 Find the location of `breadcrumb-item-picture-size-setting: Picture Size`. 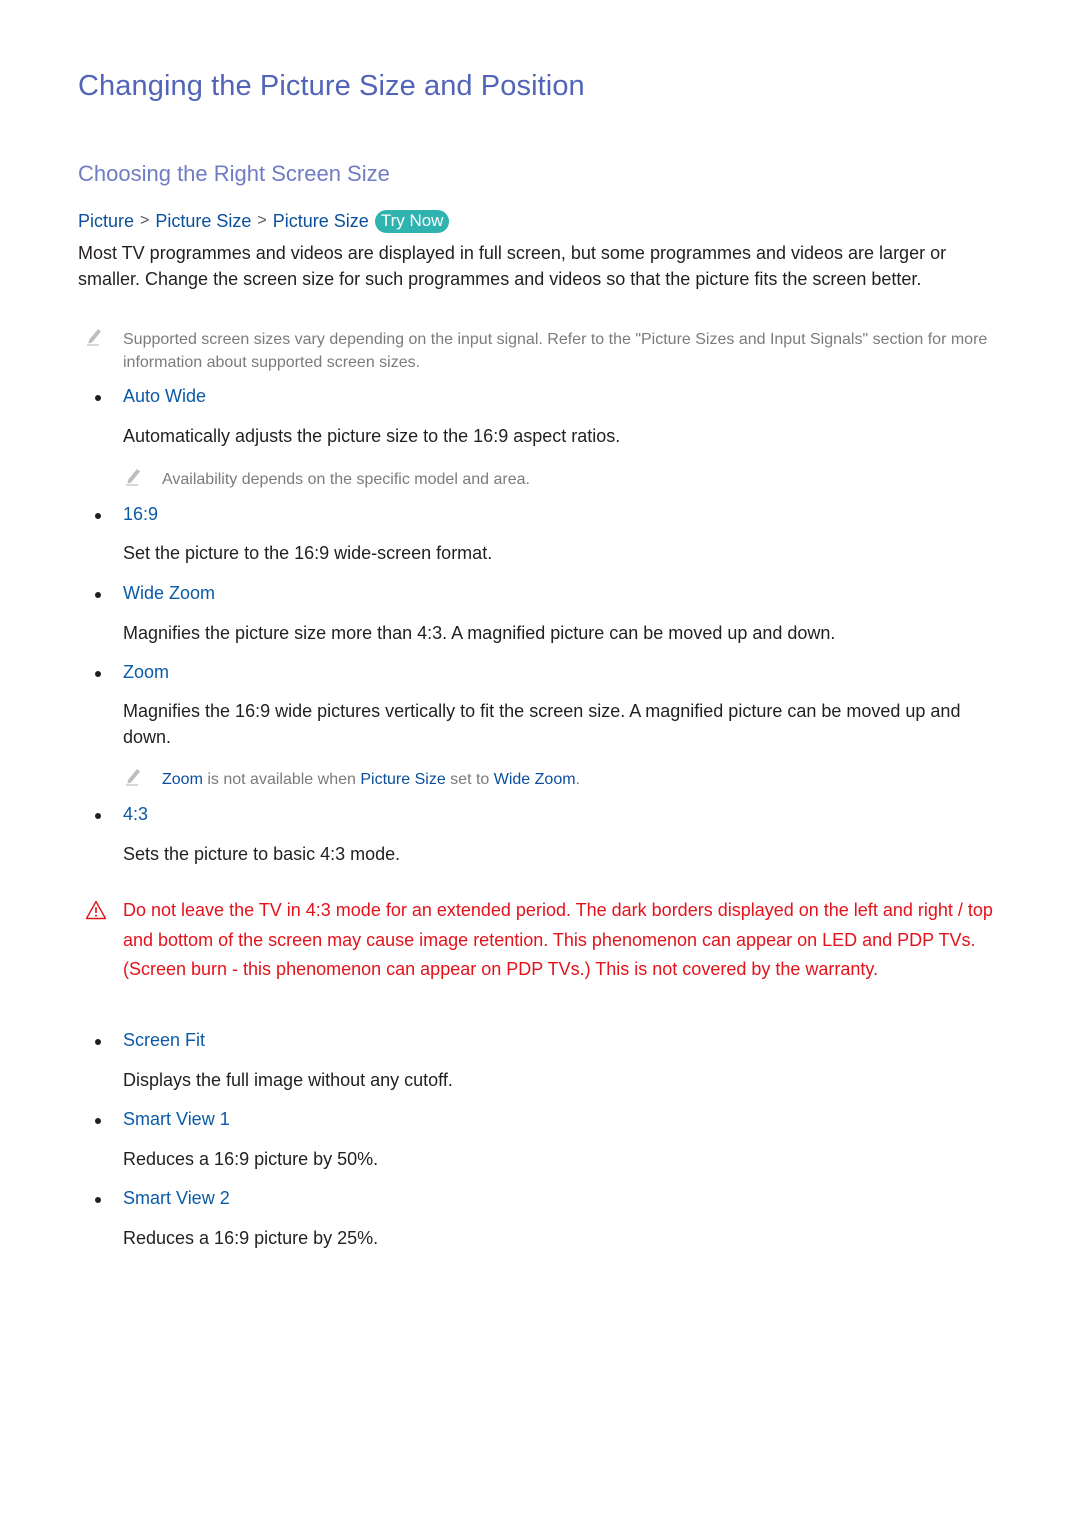

breadcrumb-item-picture-size-setting: Picture Size is located at coordinates (321, 221).